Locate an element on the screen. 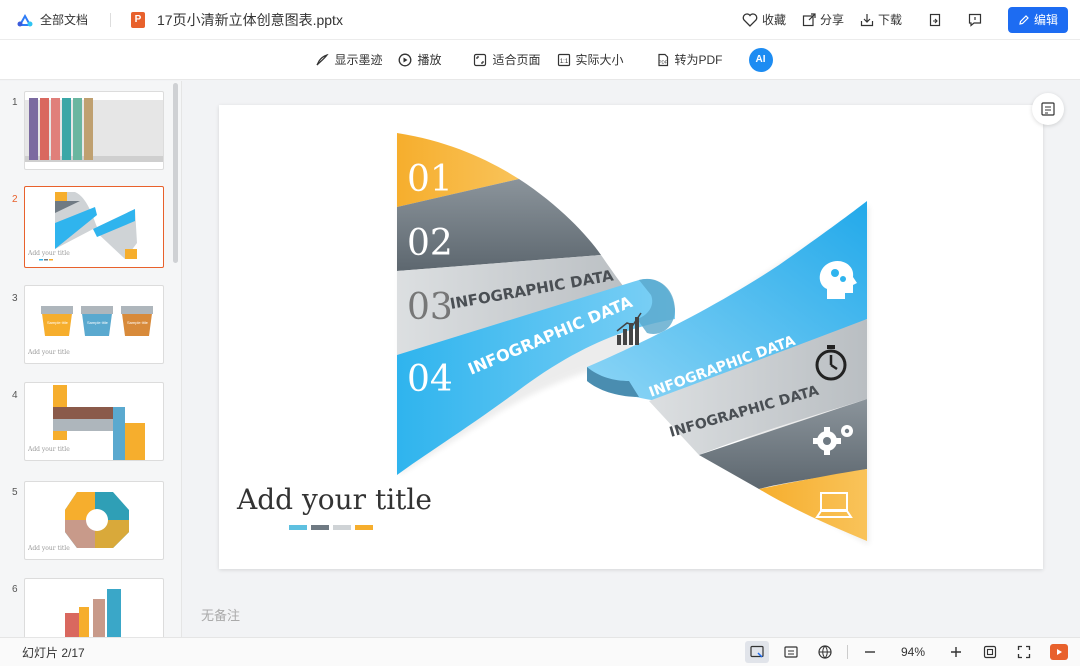 The image size is (1080, 666). color-bar-blue is located at coordinates (298, 527).